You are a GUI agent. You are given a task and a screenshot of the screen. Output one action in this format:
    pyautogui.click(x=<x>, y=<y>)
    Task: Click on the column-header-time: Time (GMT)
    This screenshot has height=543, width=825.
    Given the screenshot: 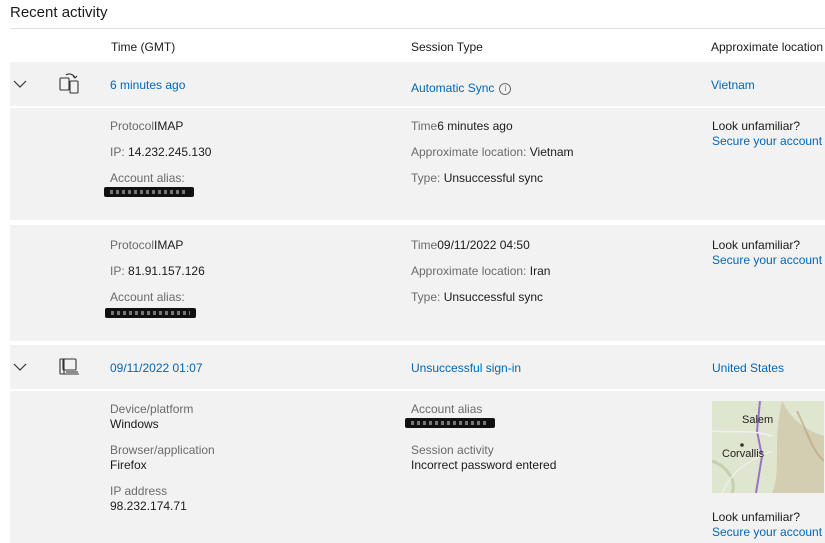 What is the action you would take?
    pyautogui.click(x=143, y=47)
    